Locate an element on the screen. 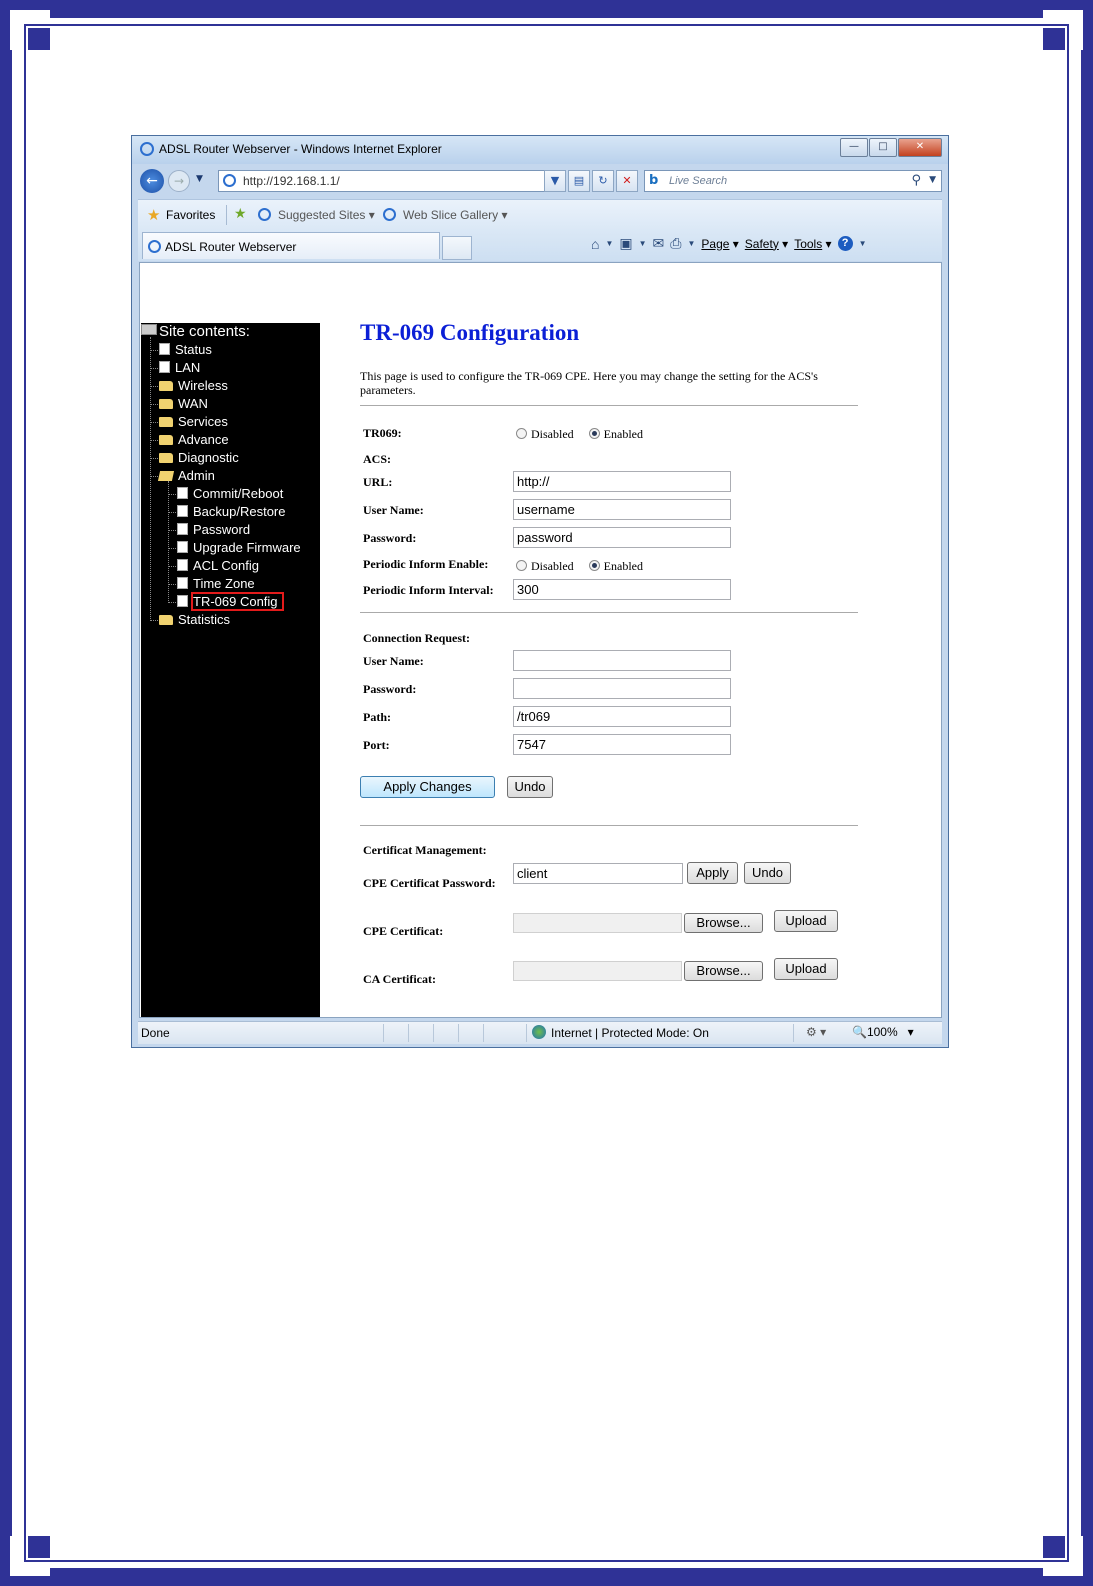 The width and height of the screenshot is (1093, 1586). suggested-sites-link: Suggested Sites ▾ is located at coordinates (326, 215).